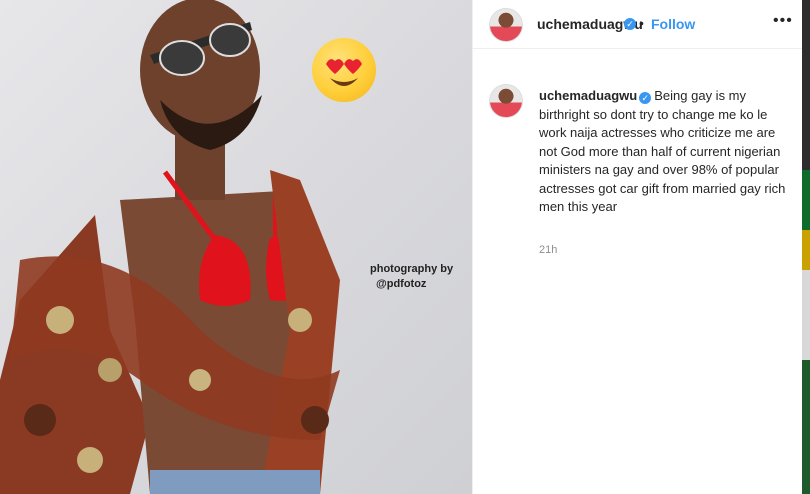 This screenshot has width=810, height=494. What do you see at coordinates (630, 24) in the screenshot?
I see `verified-badge-icon: ✓` at bounding box center [630, 24].